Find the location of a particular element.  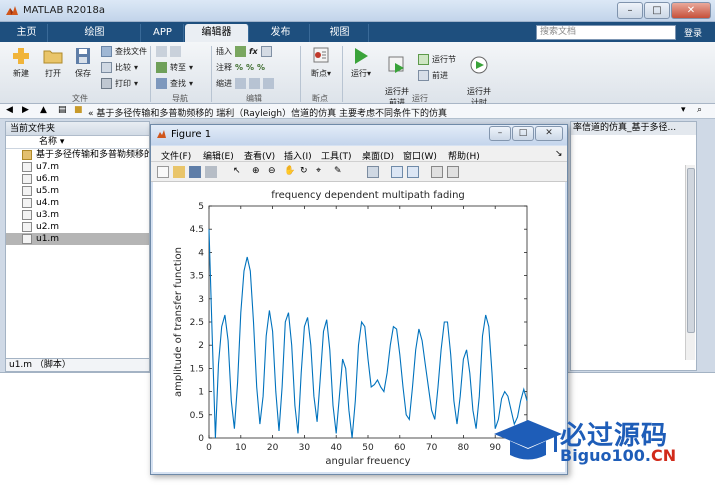

login-link: 登录 is located at coordinates (693, 32).